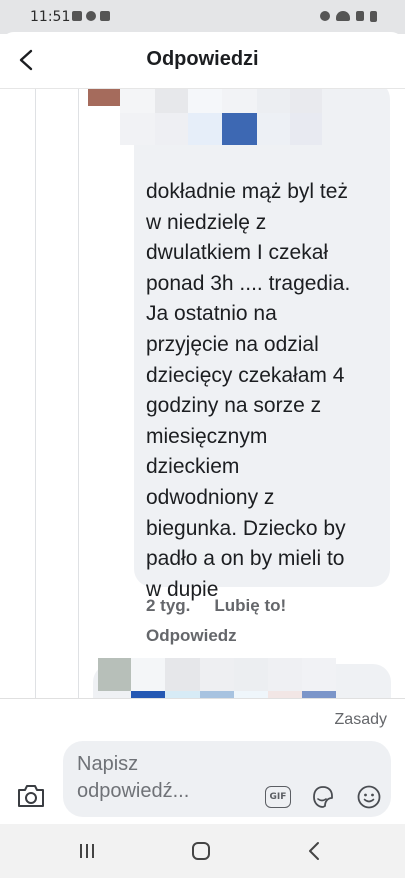 This screenshot has width=405, height=878. I want to click on sticker-button, so click(323, 797).